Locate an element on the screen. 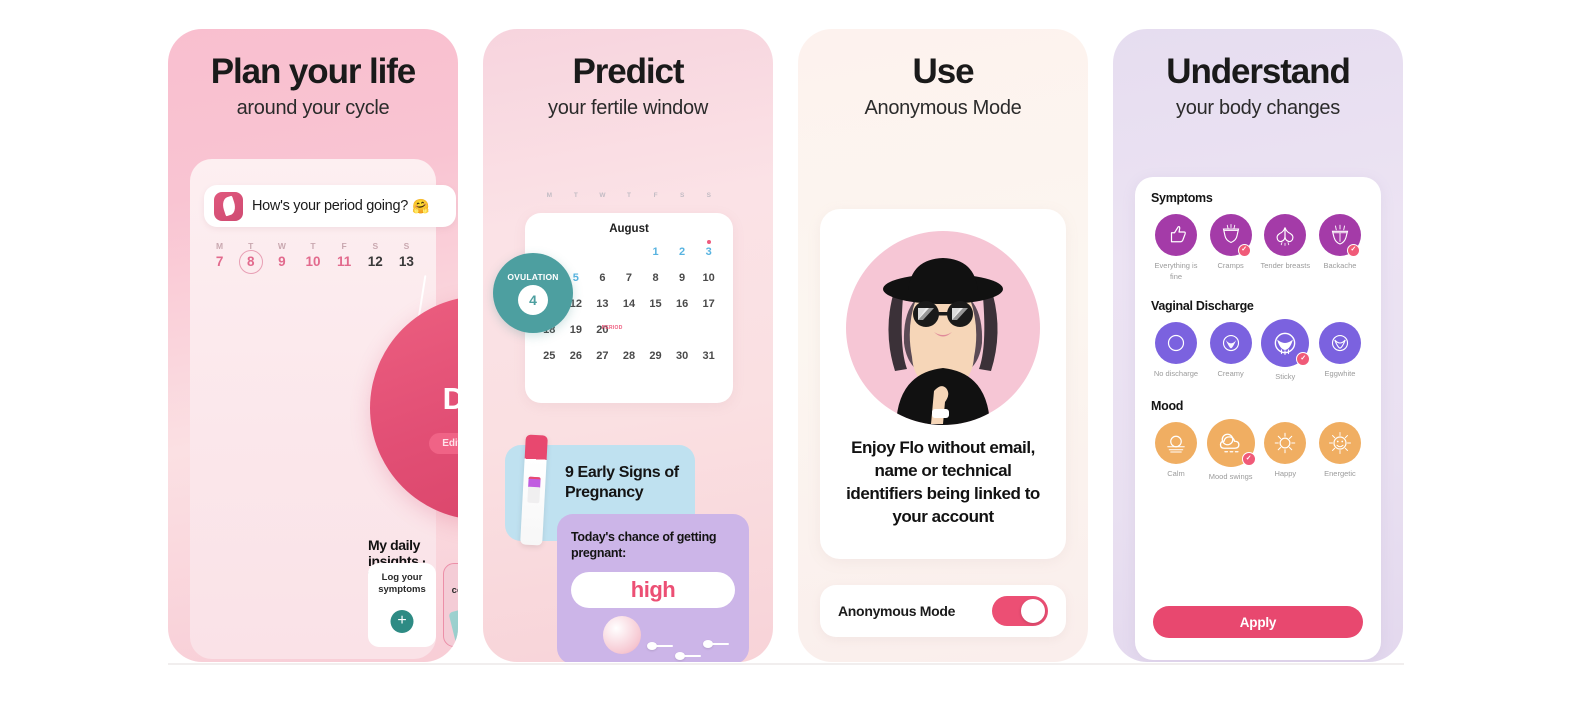 This screenshot has height=704, width=1570. calendar-day-period: 22 is located at coordinates (655, 330).